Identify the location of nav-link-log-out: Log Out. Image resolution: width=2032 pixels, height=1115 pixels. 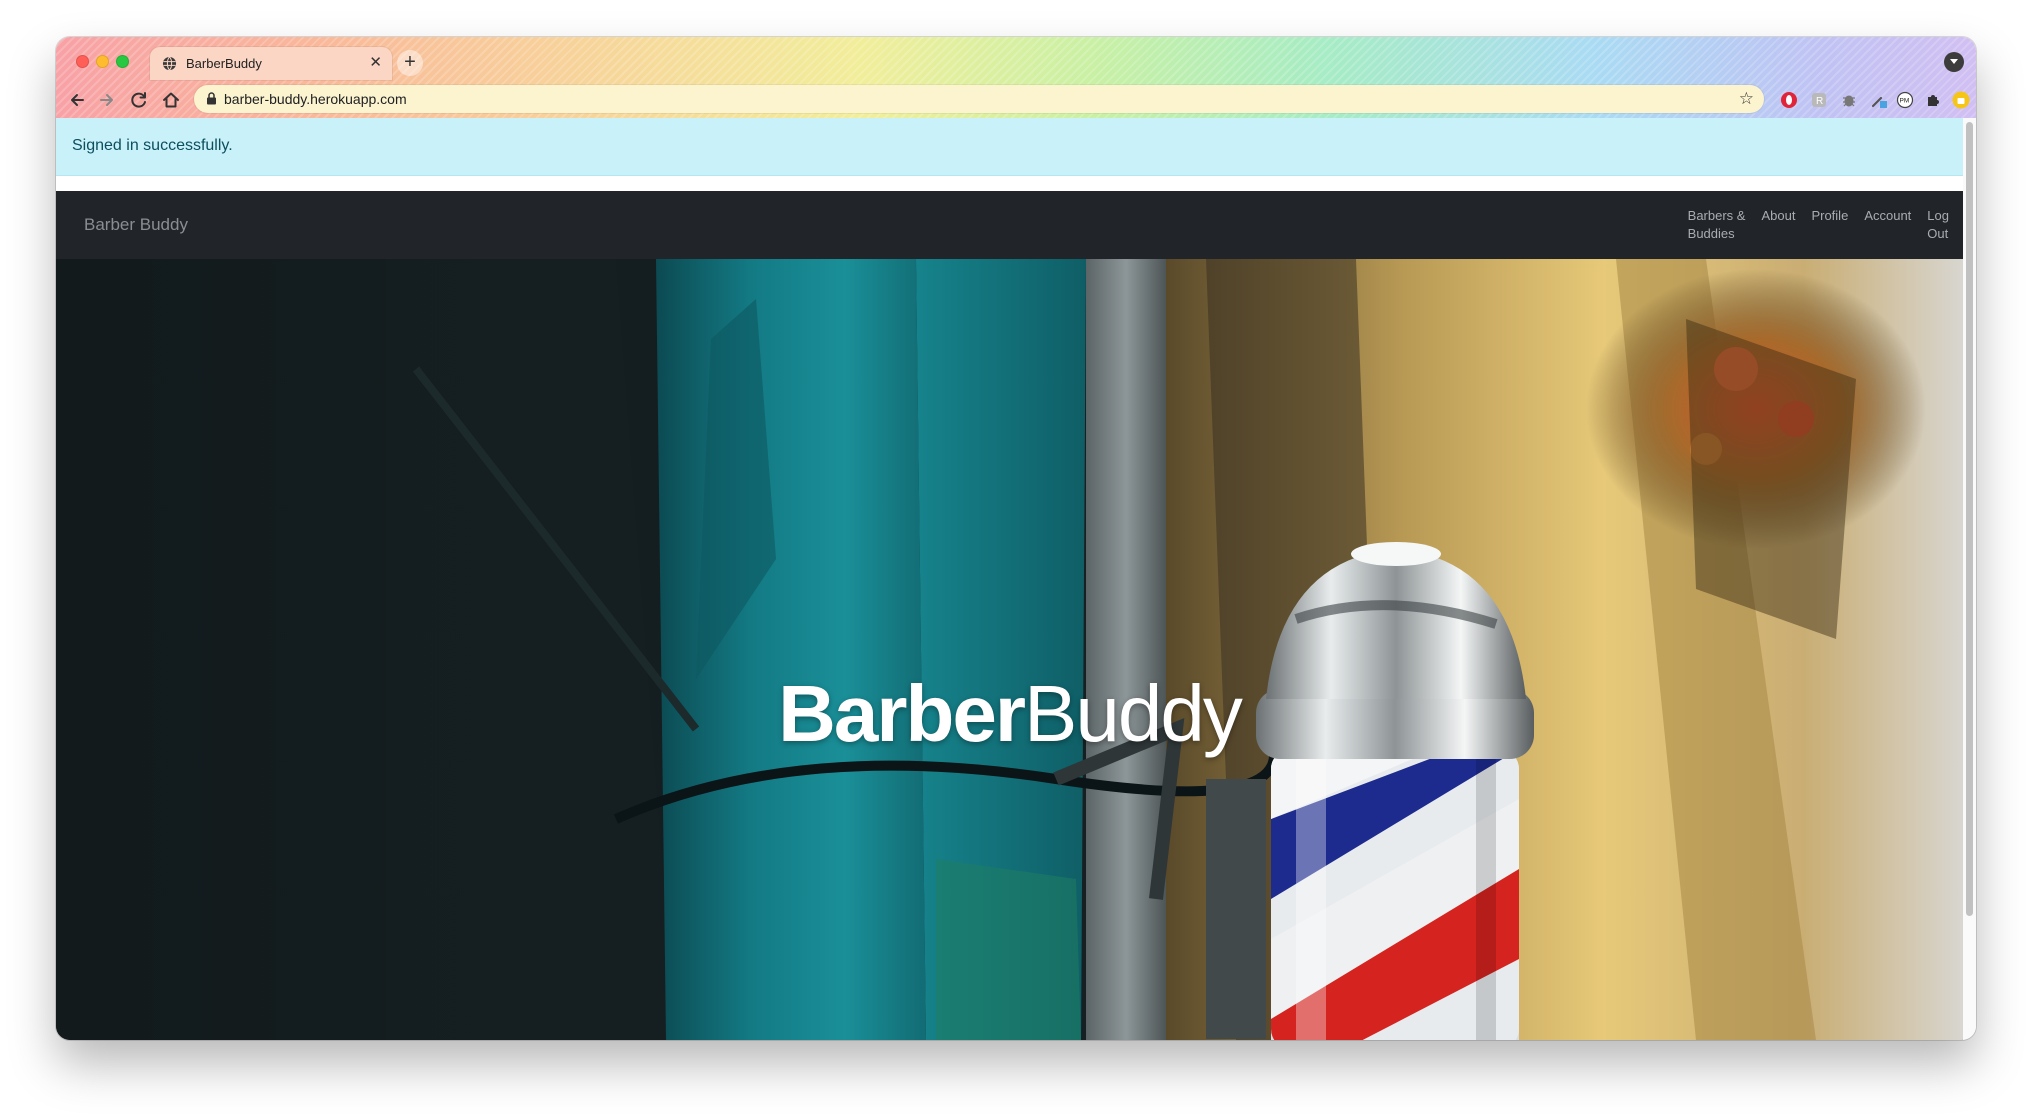
(1938, 225).